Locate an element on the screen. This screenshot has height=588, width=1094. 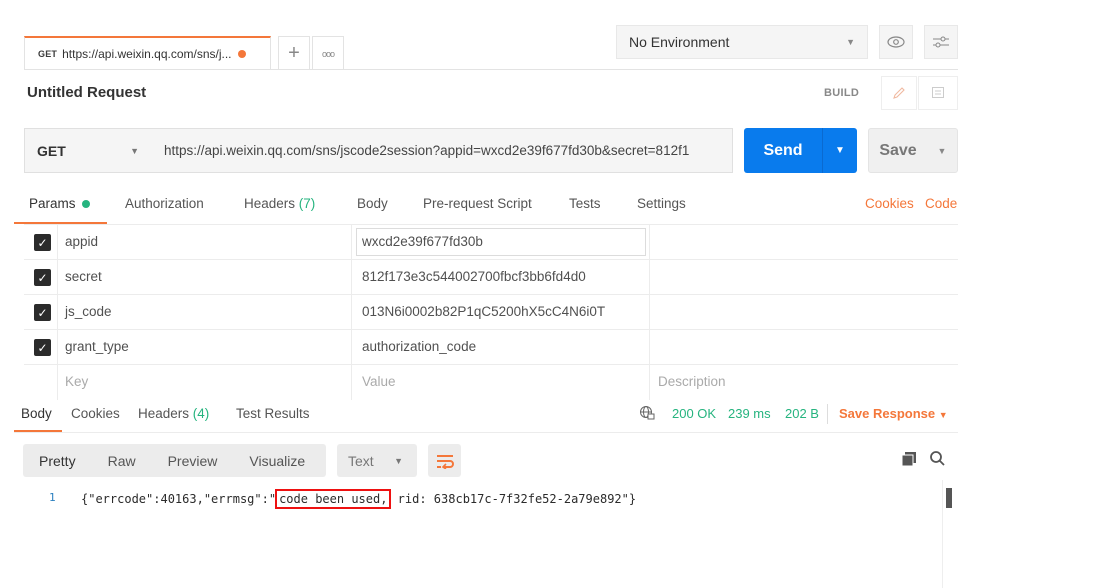
new-tab-button: + is located at coordinates (294, 53).